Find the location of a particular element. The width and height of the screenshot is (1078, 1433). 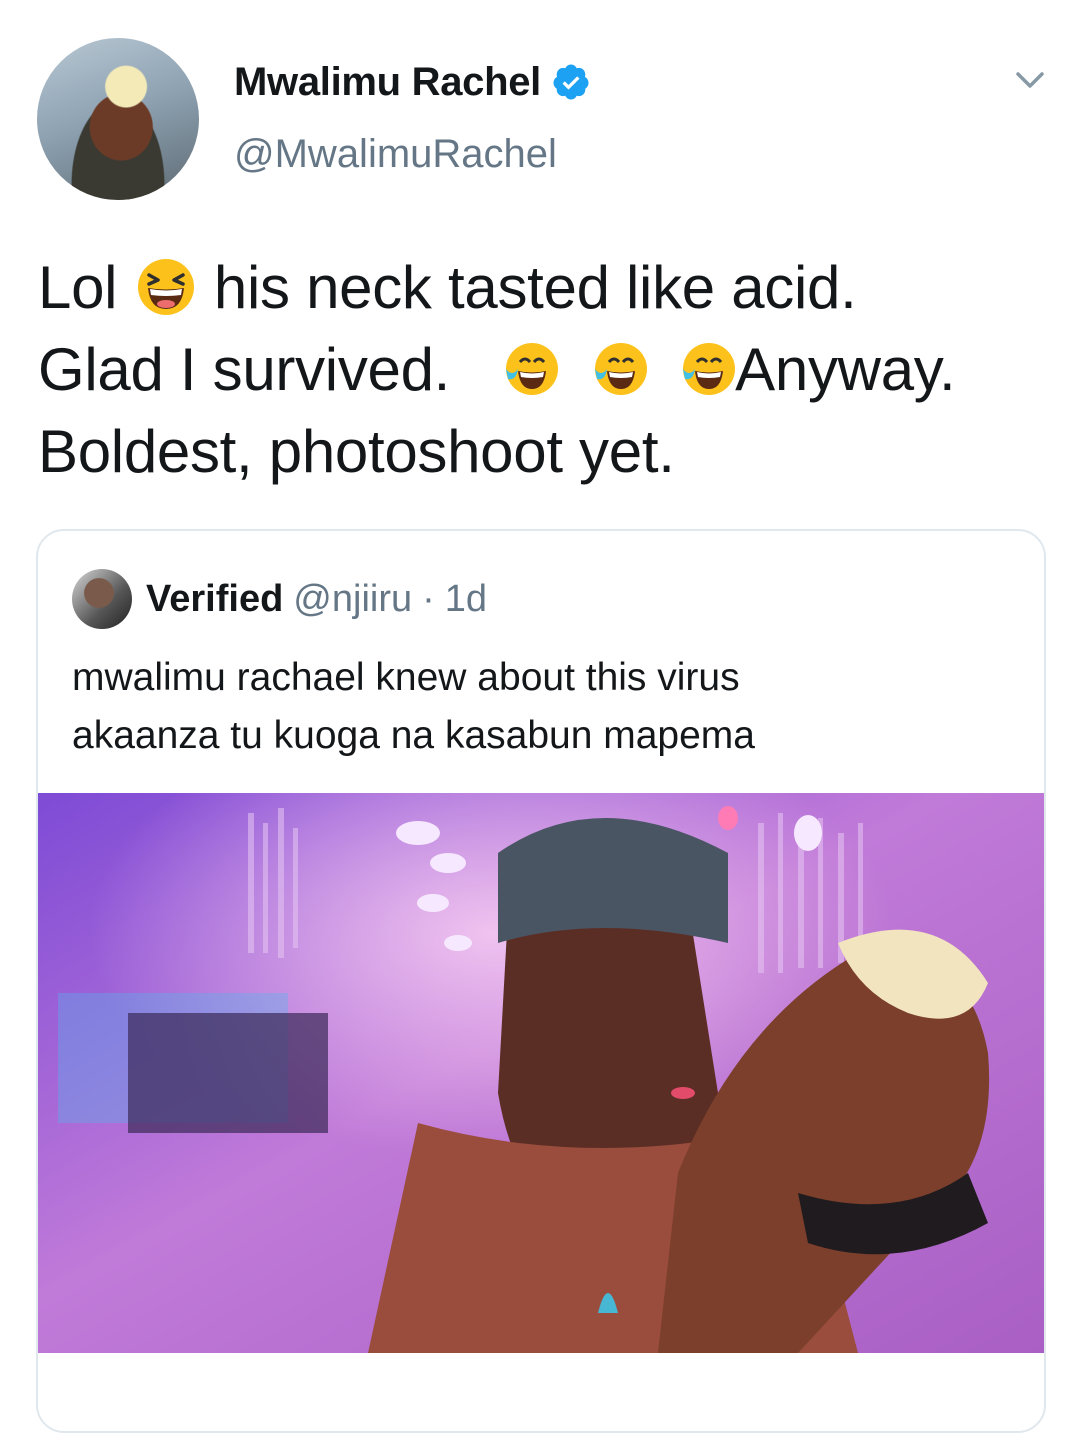

quoted-author-name: Verified is located at coordinates (215, 598).